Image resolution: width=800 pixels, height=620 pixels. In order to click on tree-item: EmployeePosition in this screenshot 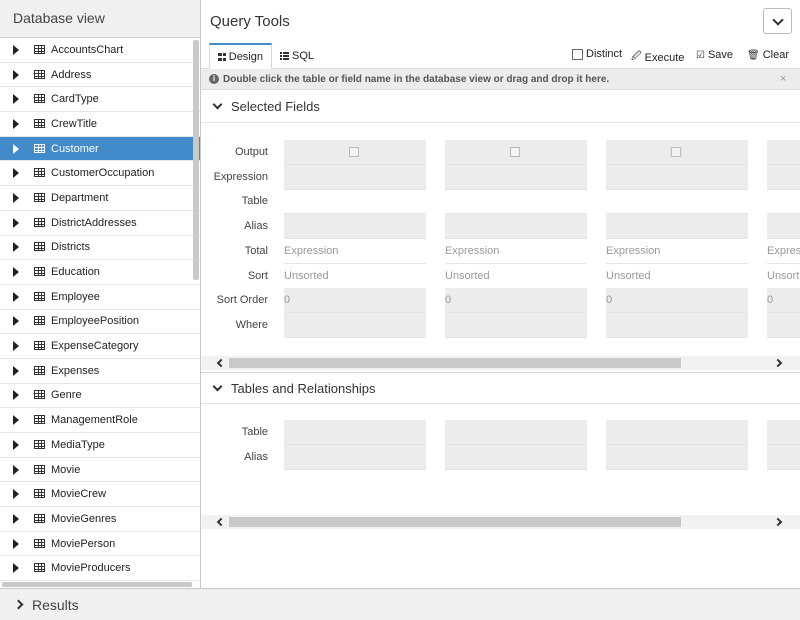, I will do `click(100, 322)`.